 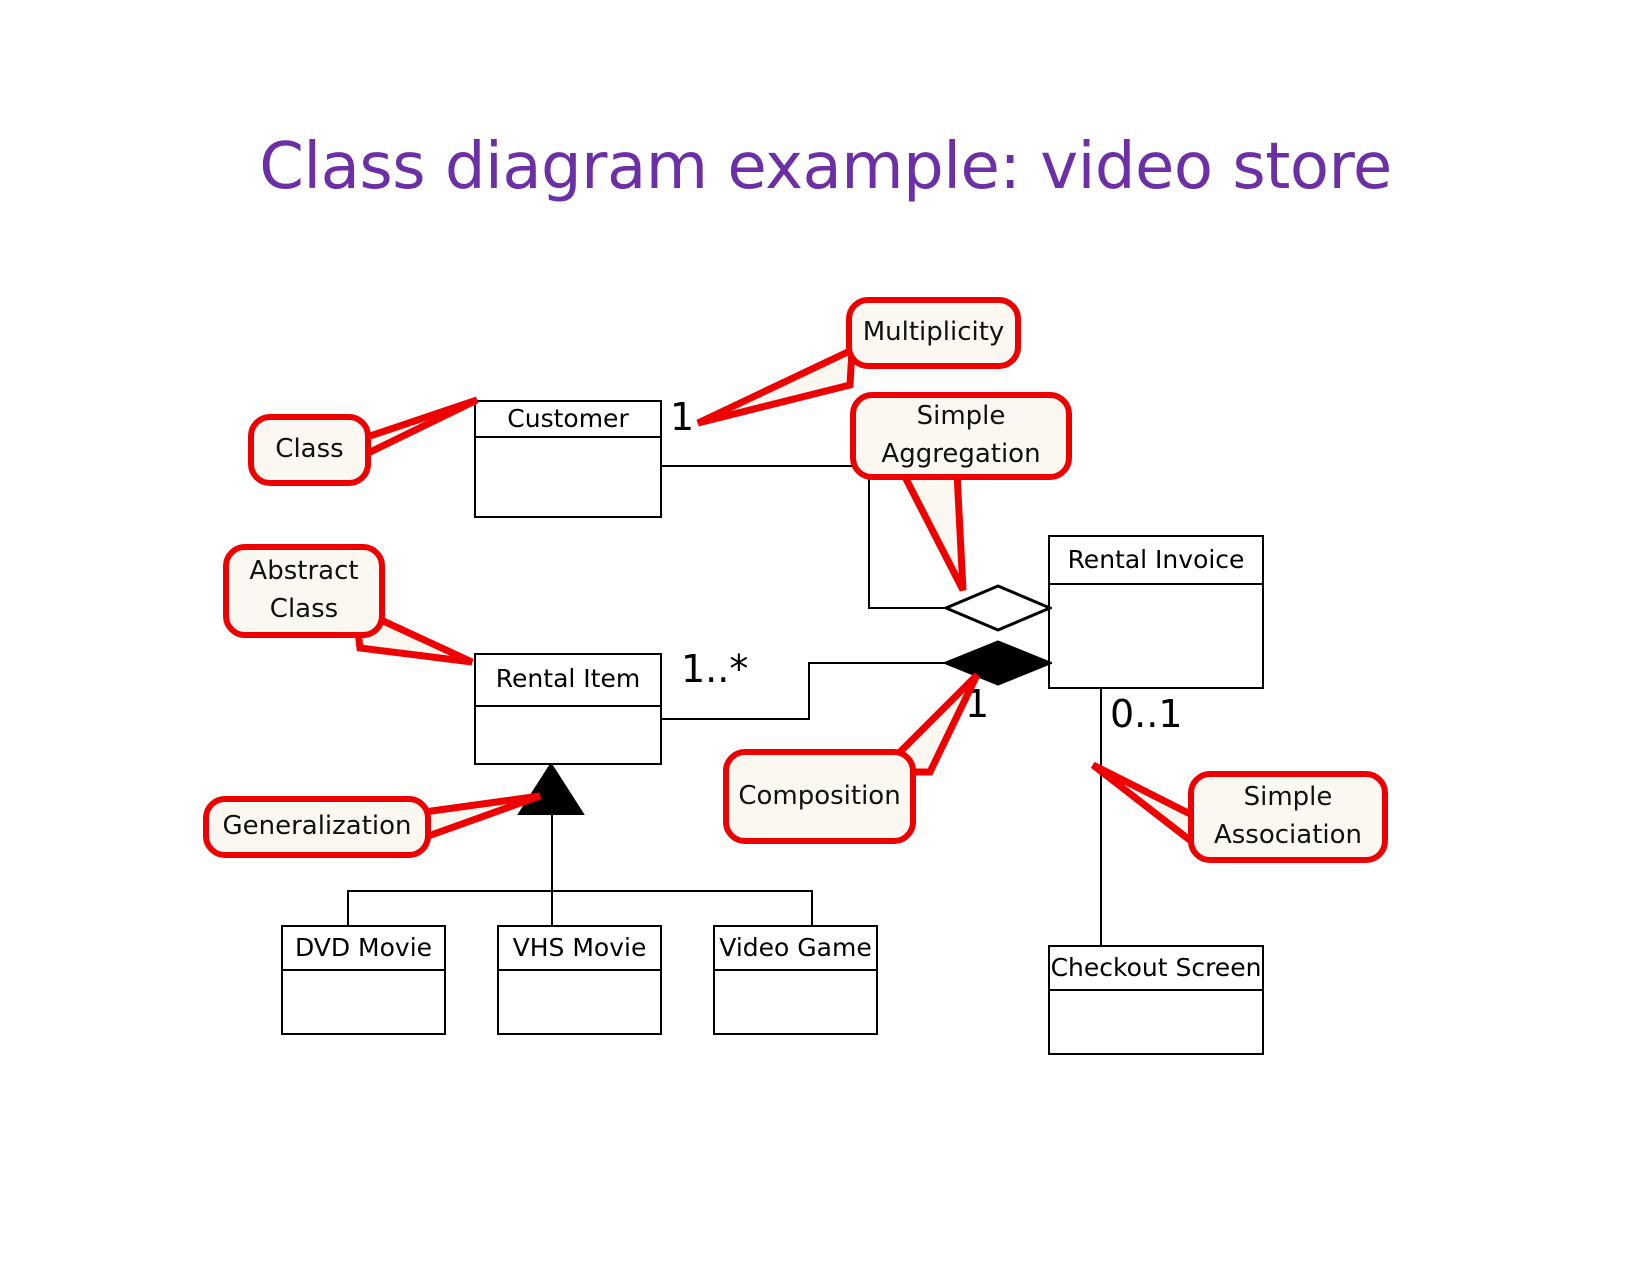 I want to click on callout-tail-generalization, so click(x=477, y=818).